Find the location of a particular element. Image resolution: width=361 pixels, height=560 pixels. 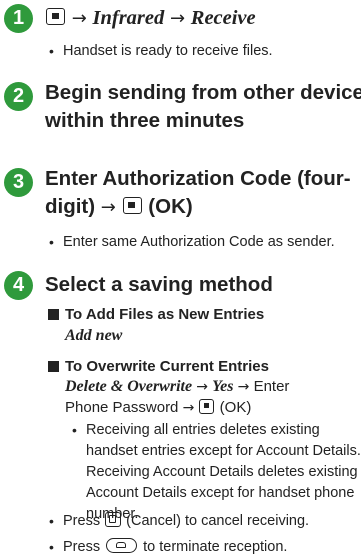

overwrite-ok: (OK) is located at coordinates (235, 407).